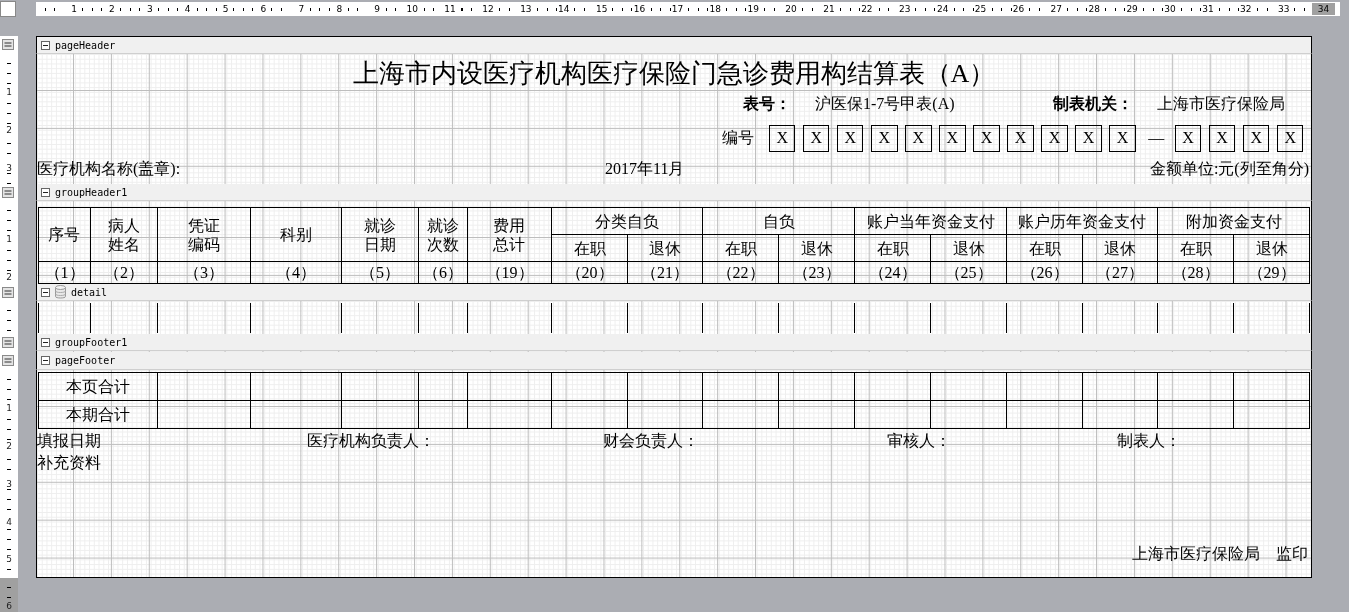 This screenshot has height=612, width=1349. What do you see at coordinates (98, 386) in the screenshot?
I see `total-label: 本页合计` at bounding box center [98, 386].